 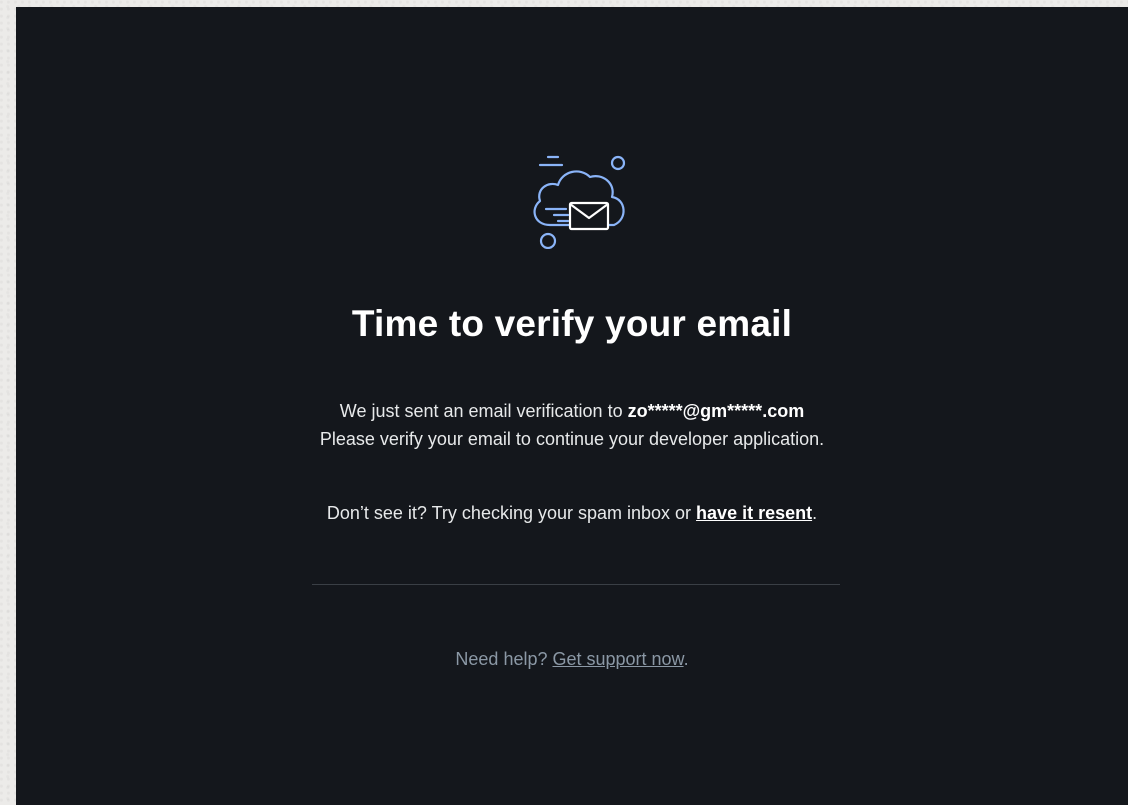 I want to click on help-prefix: Need help?, so click(x=504, y=659).